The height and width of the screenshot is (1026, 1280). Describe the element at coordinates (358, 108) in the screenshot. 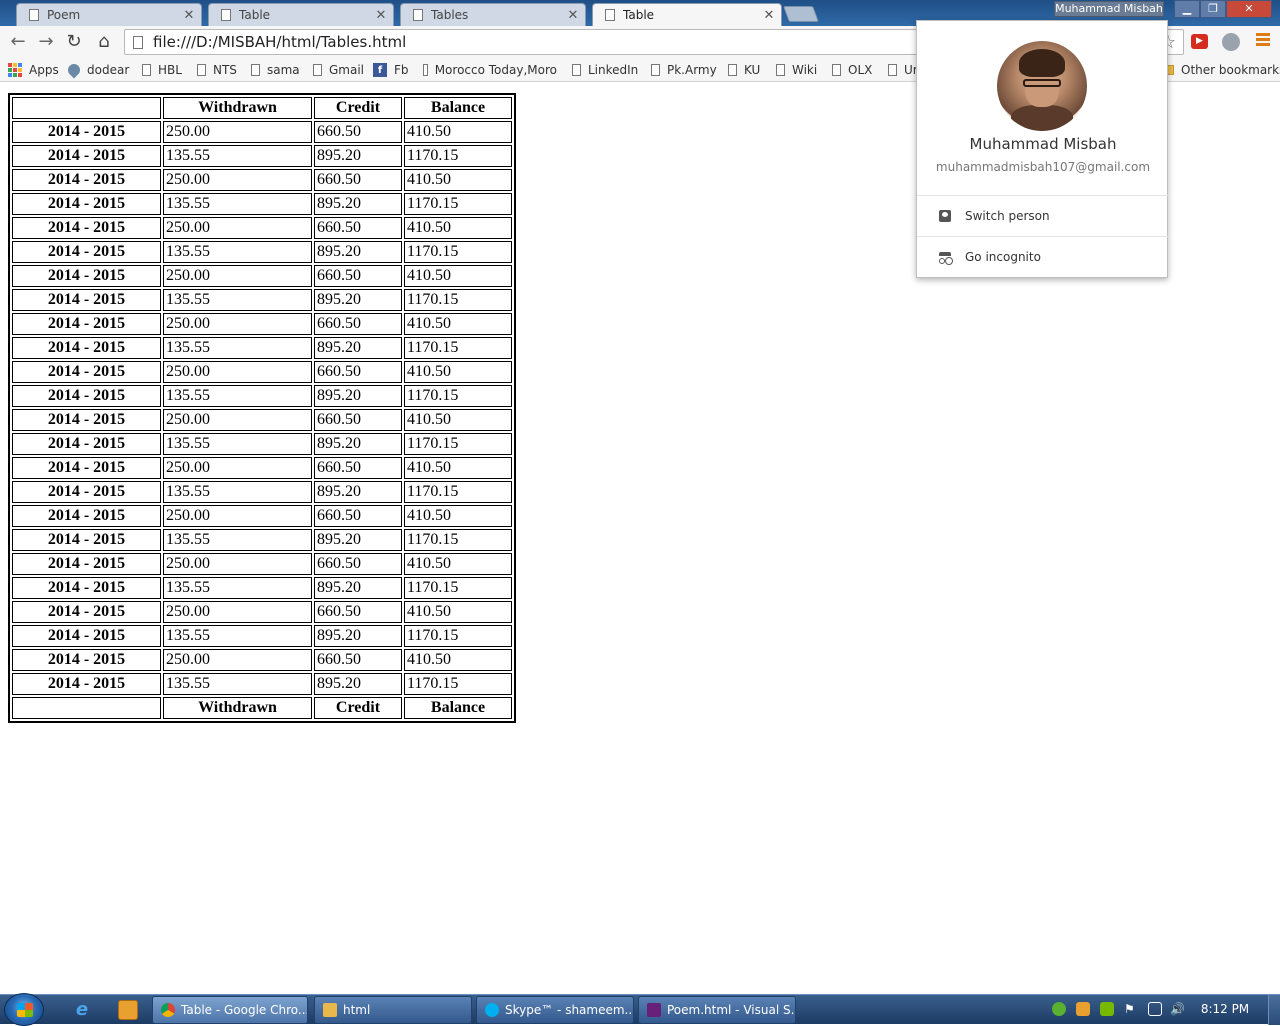

I see `table-header: Credit` at that location.